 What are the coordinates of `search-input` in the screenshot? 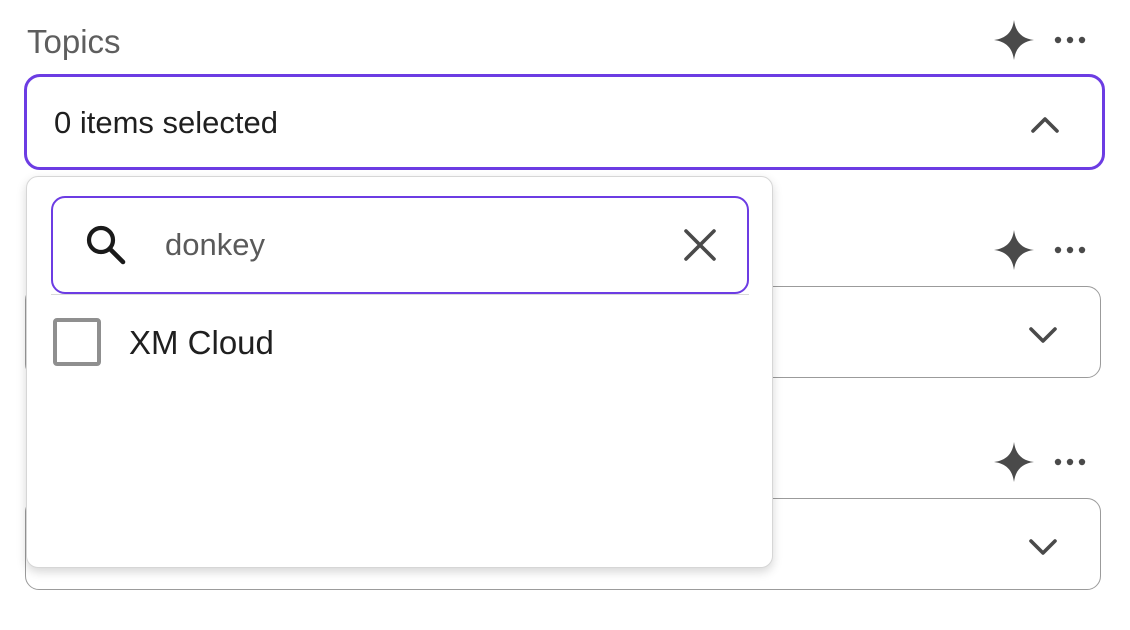 It's located at (415, 245).